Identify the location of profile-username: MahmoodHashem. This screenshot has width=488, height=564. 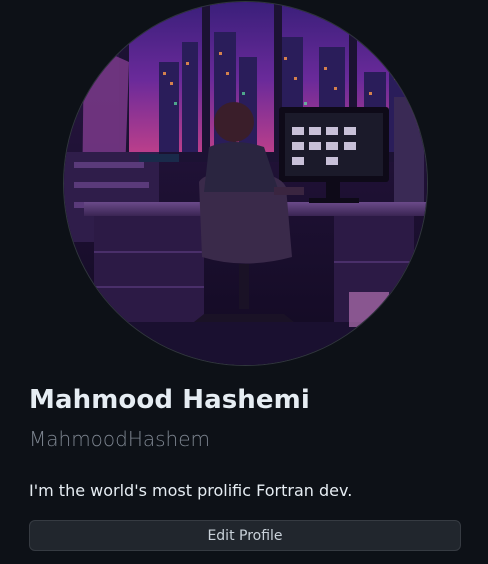
(120, 439).